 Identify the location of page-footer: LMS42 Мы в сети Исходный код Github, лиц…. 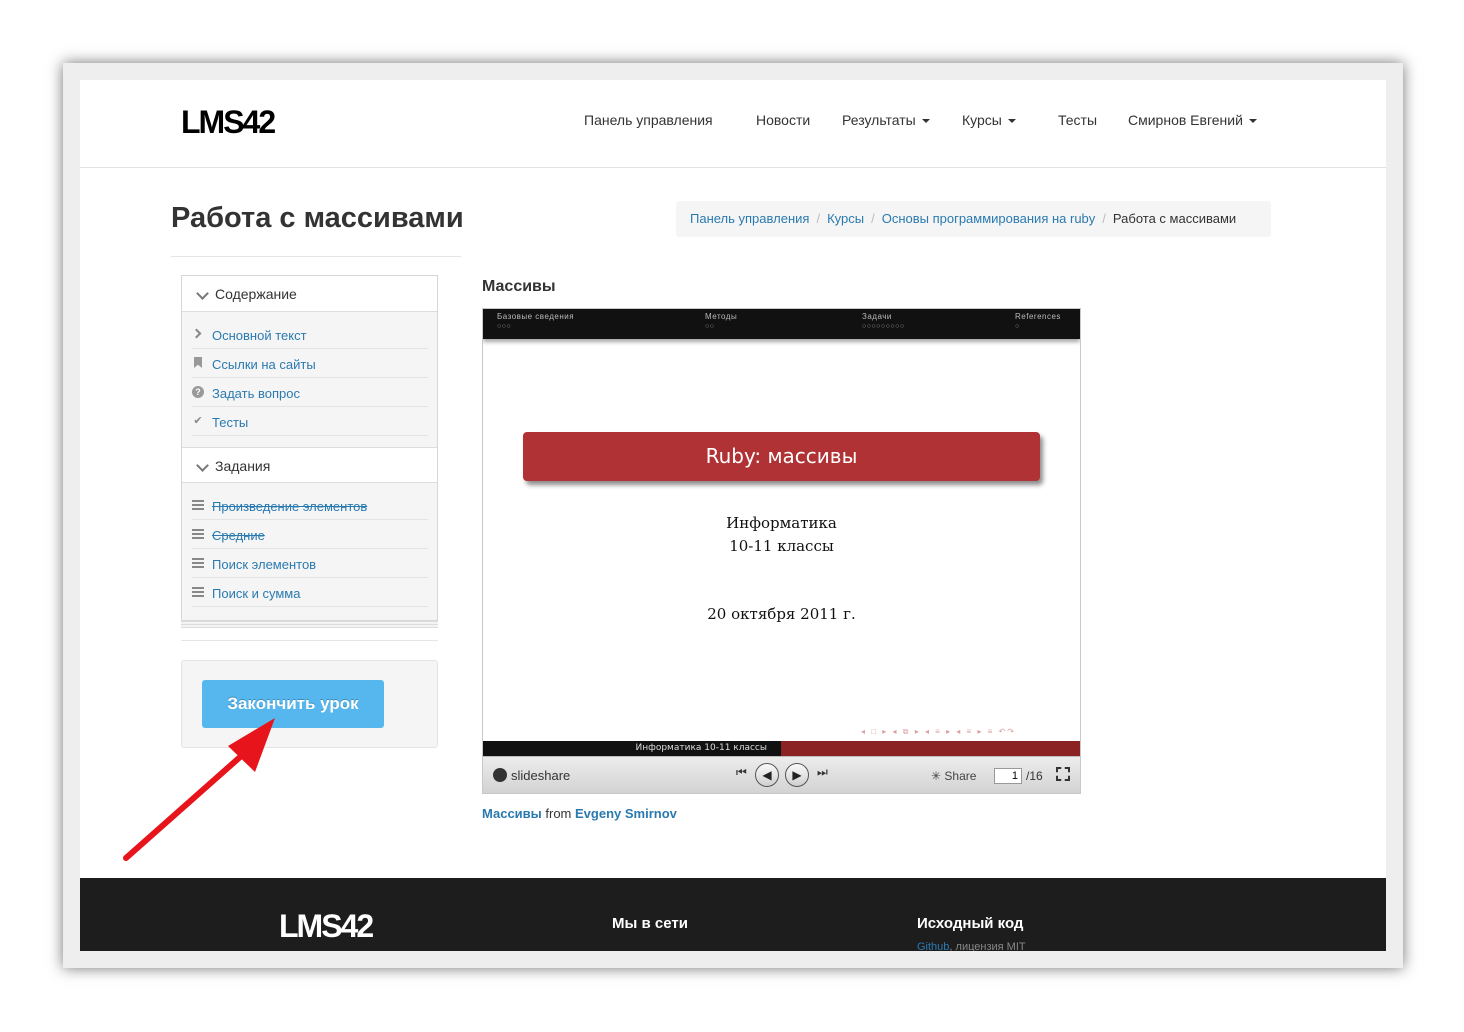
(733, 914).